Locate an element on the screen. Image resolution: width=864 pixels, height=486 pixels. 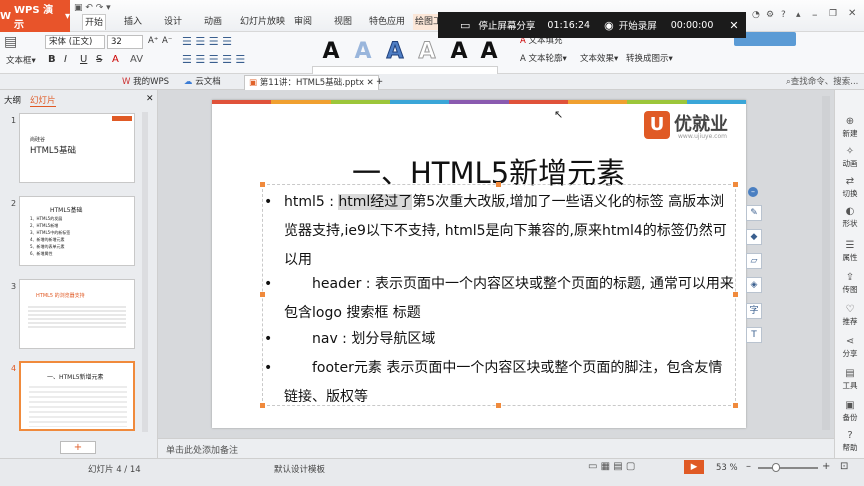
style-a-outline: A is located at coordinates (427, 52).